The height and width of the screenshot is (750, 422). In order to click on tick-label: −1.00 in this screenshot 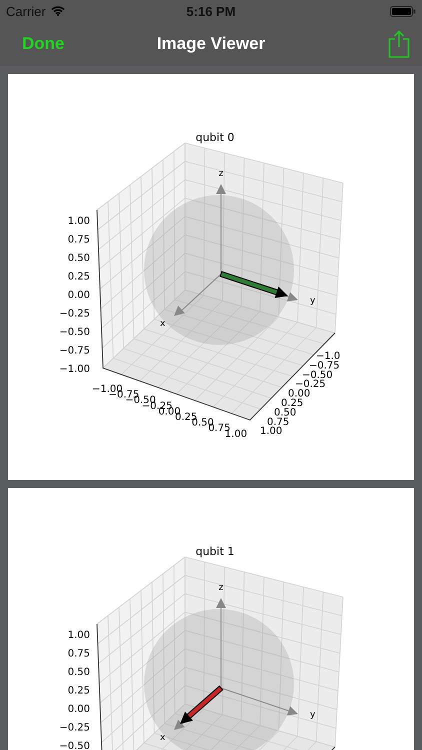, I will do `click(74, 369)`.